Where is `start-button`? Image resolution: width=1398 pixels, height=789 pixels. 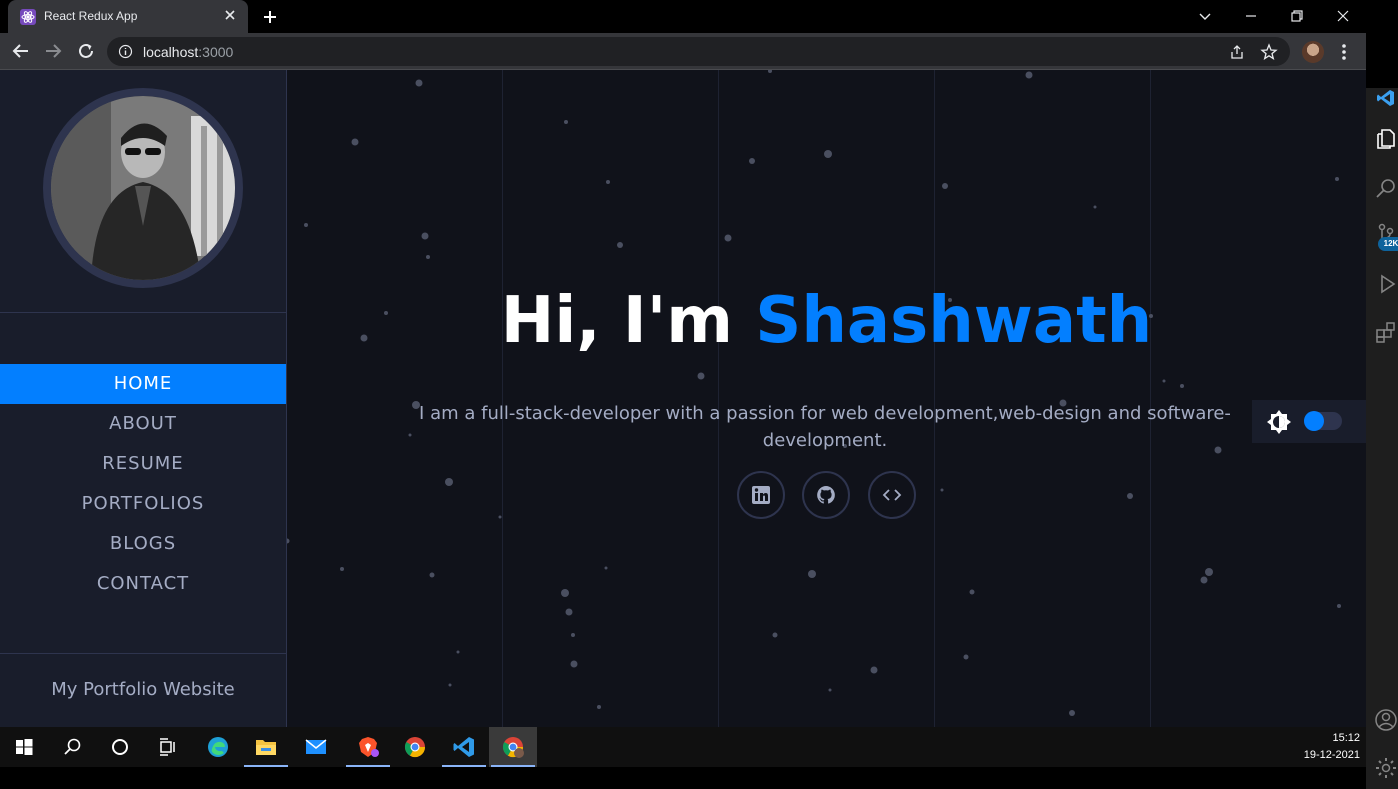
start-button is located at coordinates (24, 747).